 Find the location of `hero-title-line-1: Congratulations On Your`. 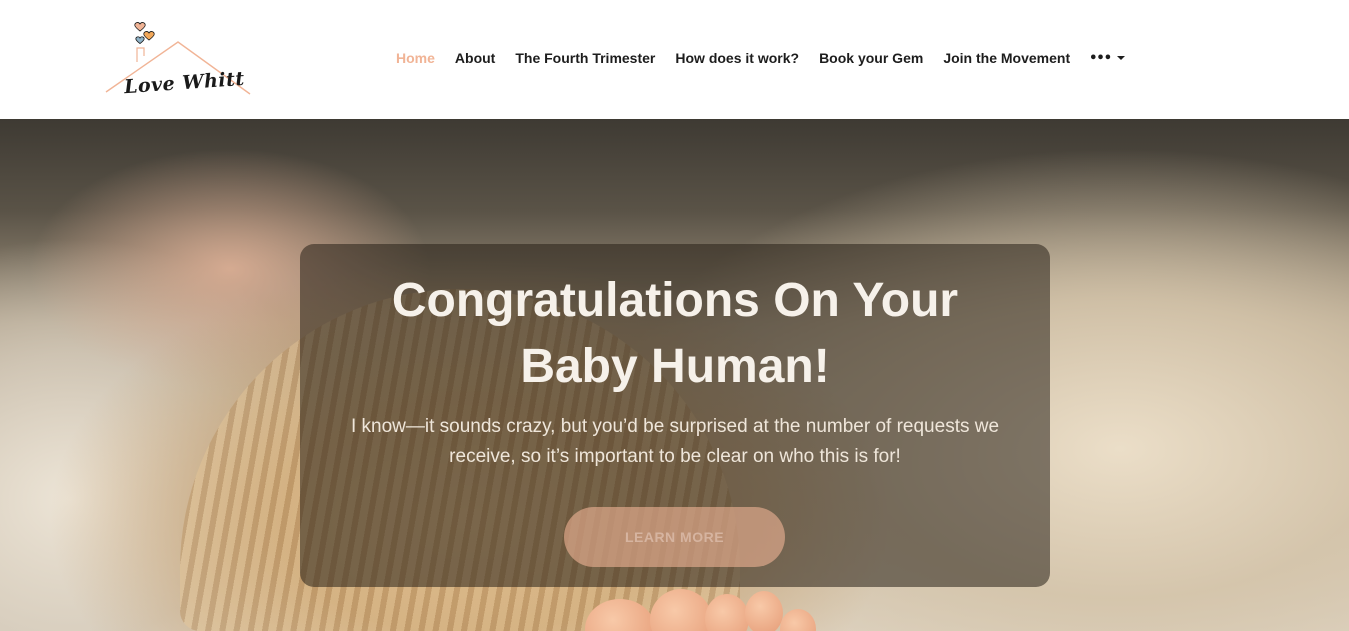

hero-title-line-1: Congratulations On Your is located at coordinates (675, 300).